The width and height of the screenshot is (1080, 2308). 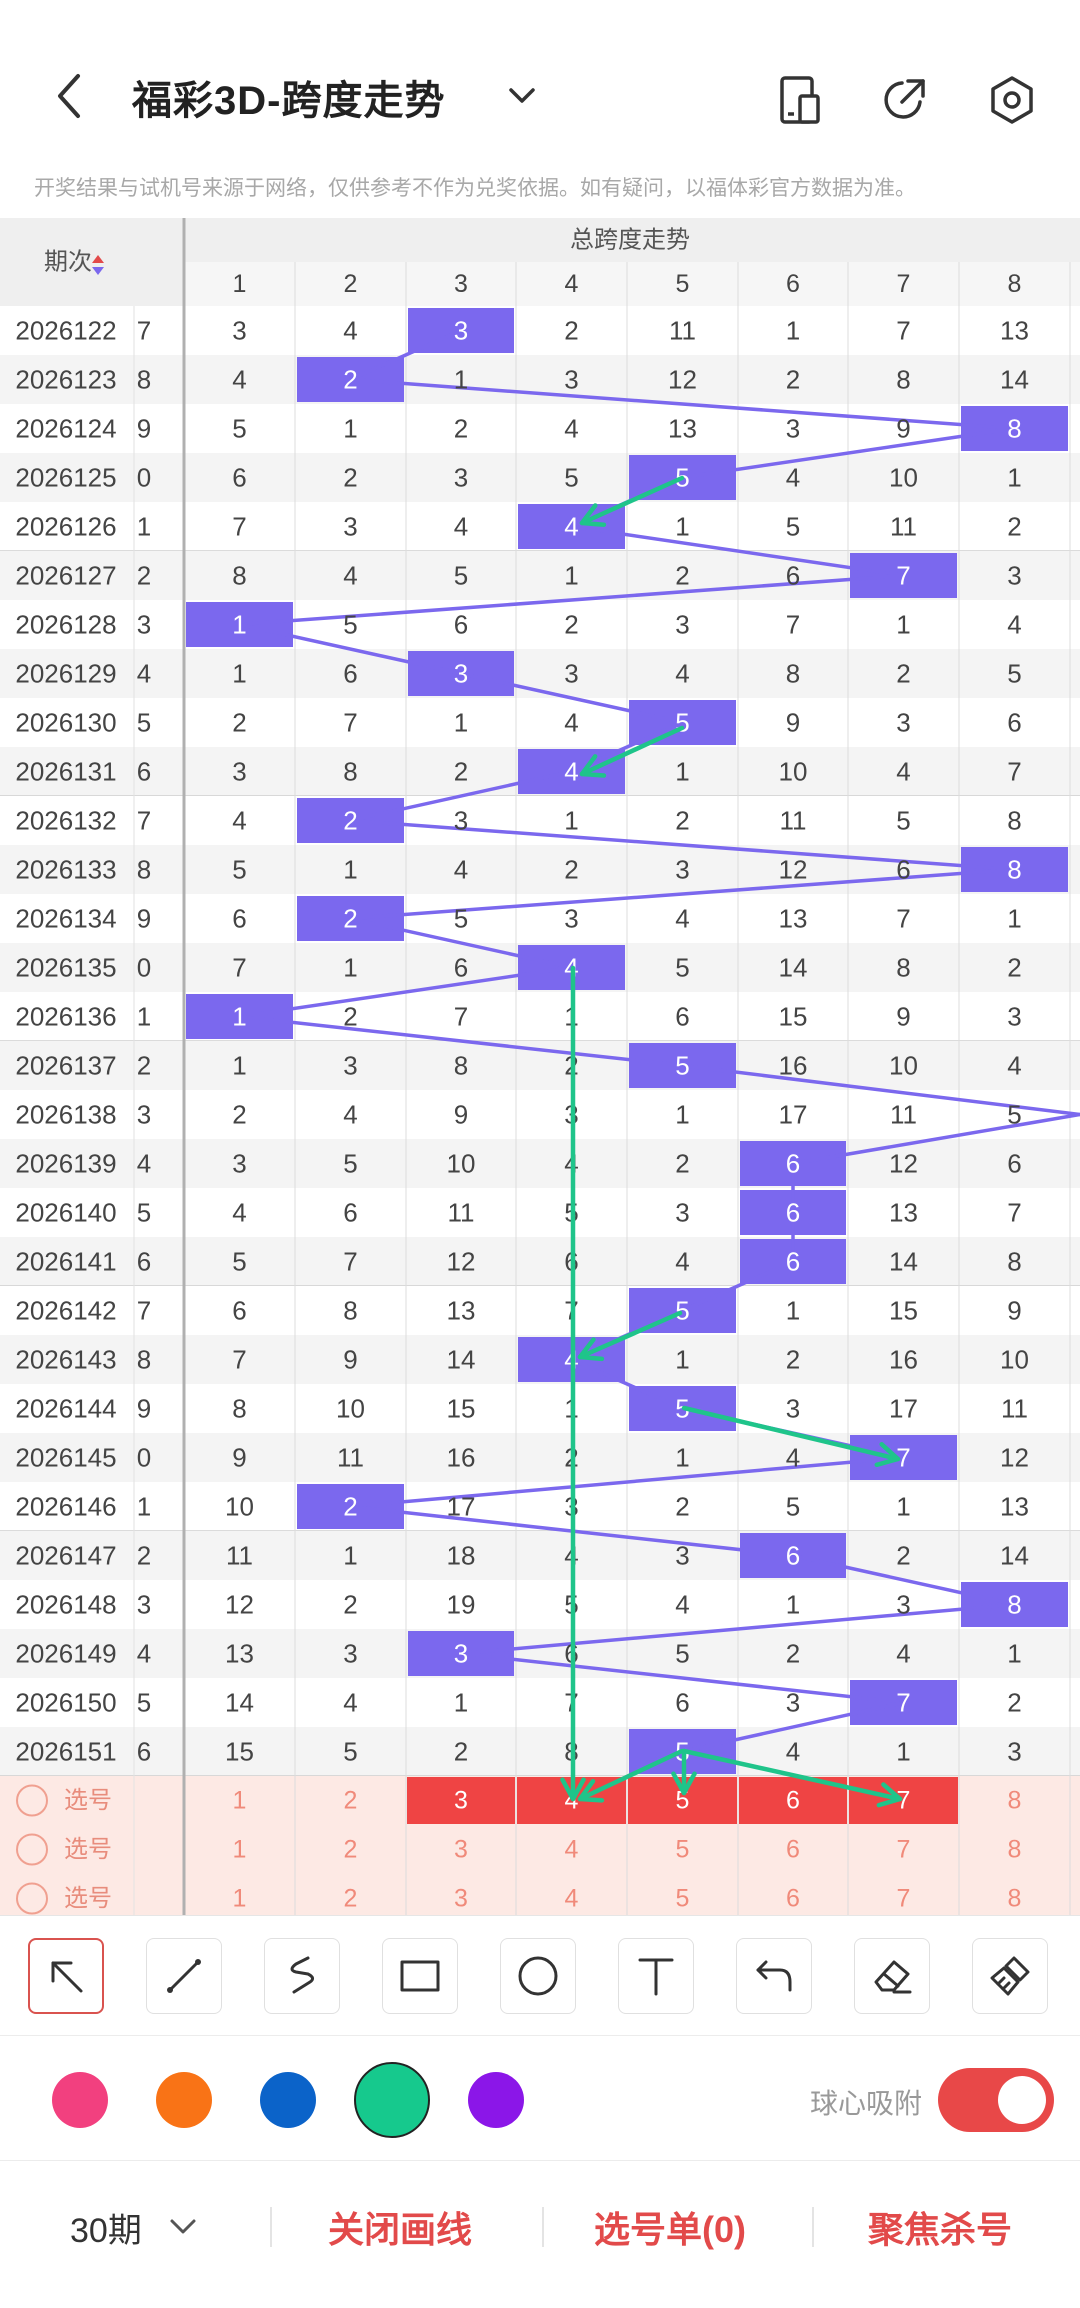 I want to click on clear-tool-button, so click(x=1010, y=1976).